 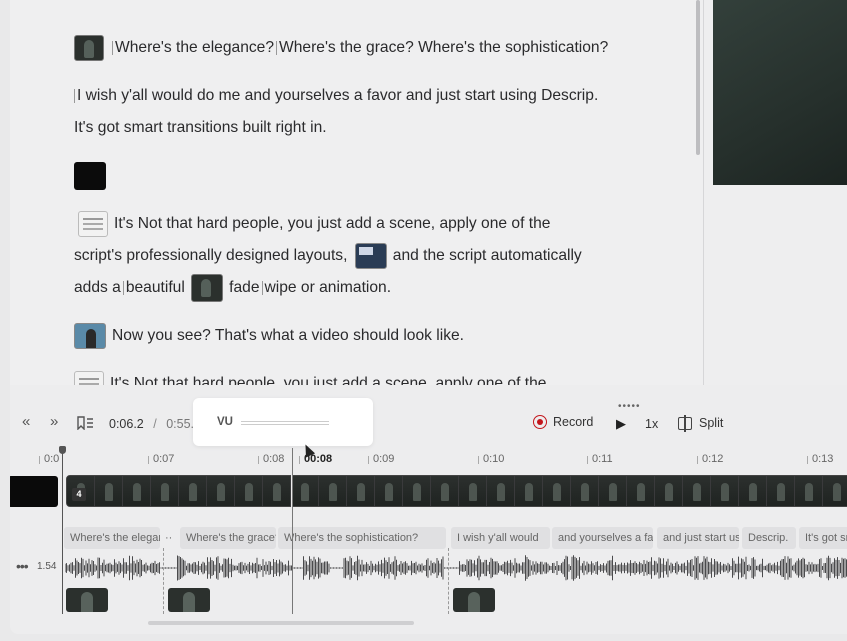 I want to click on script-scrollbar, so click(x=698, y=77).